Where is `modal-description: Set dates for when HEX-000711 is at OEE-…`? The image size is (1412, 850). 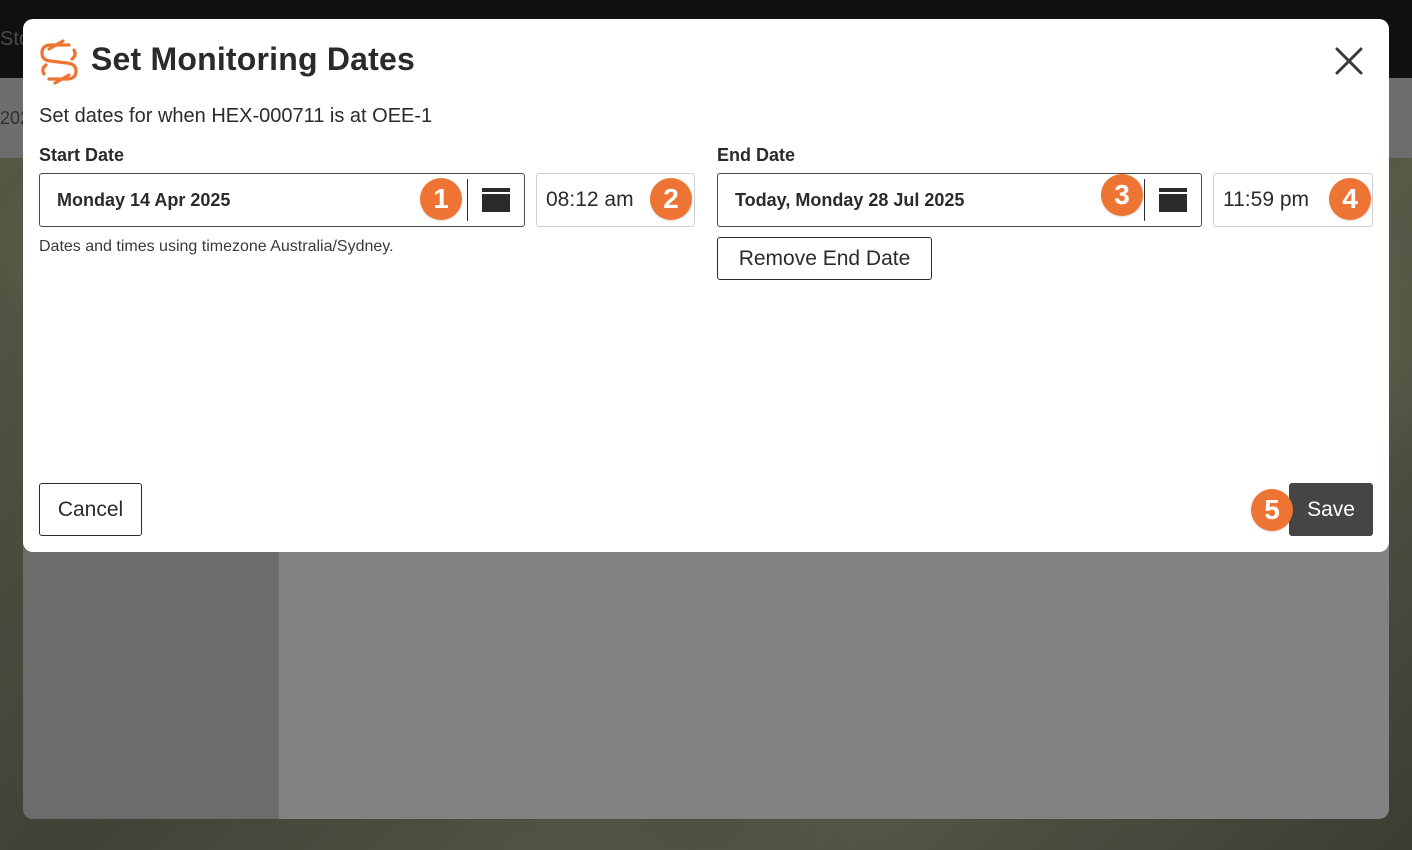 modal-description: Set dates for when HEX-000711 is at OEE-… is located at coordinates (236, 116).